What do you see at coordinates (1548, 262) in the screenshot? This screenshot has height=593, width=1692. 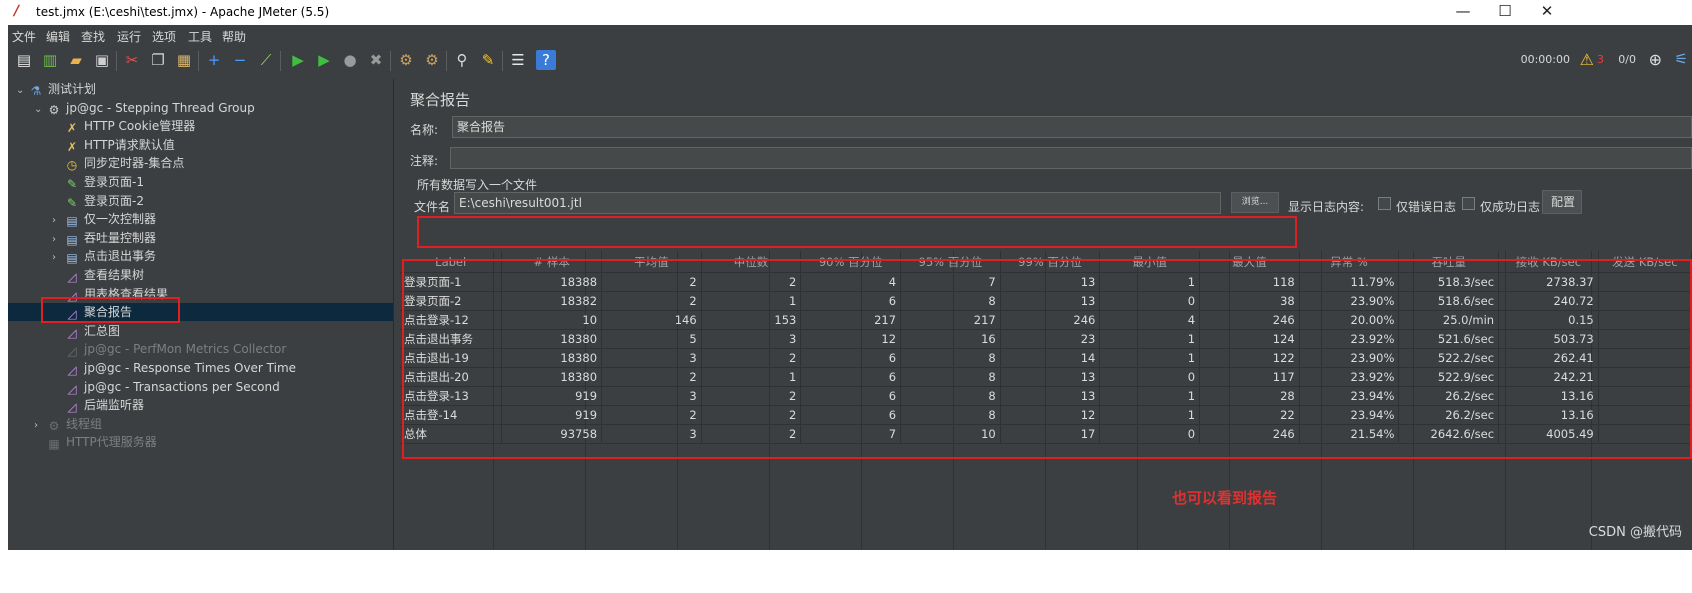 I see `table-header-cell: 接收 KB/sec` at bounding box center [1548, 262].